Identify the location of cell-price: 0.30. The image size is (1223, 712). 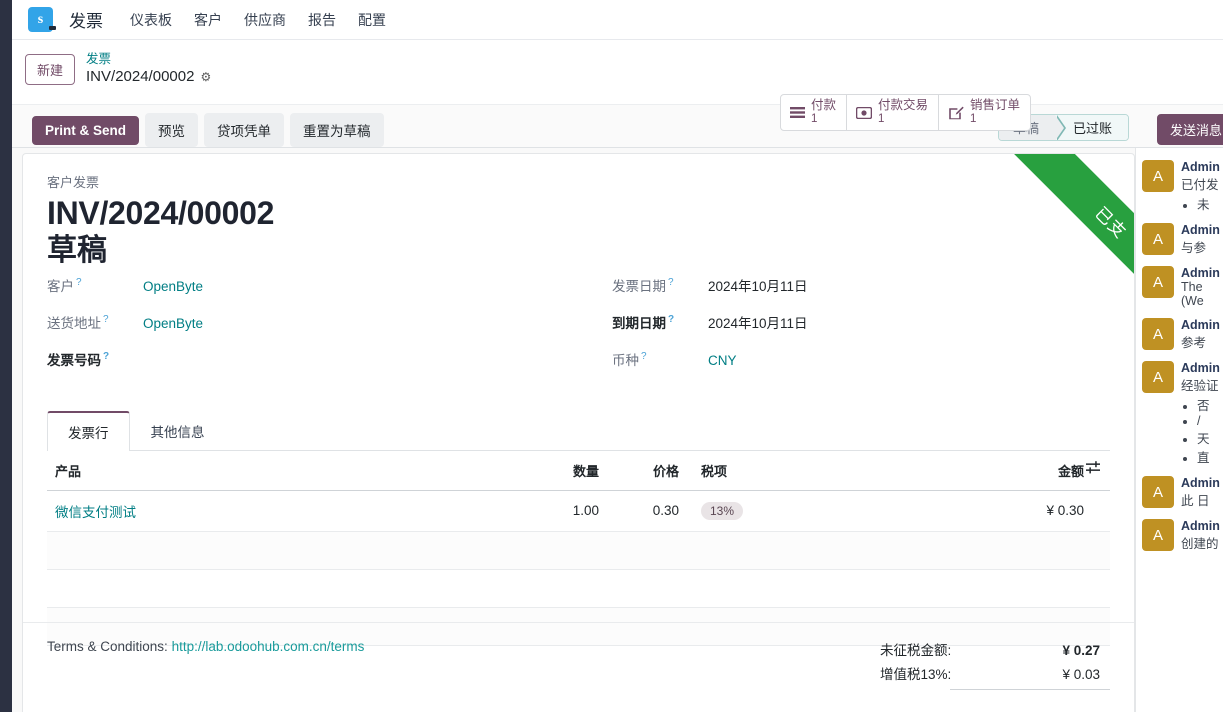
(647, 511).